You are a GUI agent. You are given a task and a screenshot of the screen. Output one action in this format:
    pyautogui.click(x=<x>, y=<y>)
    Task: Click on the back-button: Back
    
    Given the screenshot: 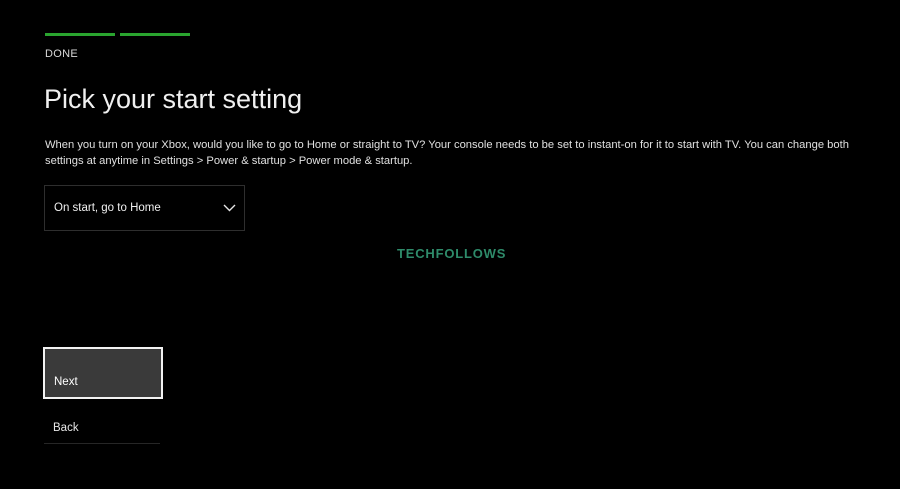 What is the action you would take?
    pyautogui.click(x=102, y=427)
    